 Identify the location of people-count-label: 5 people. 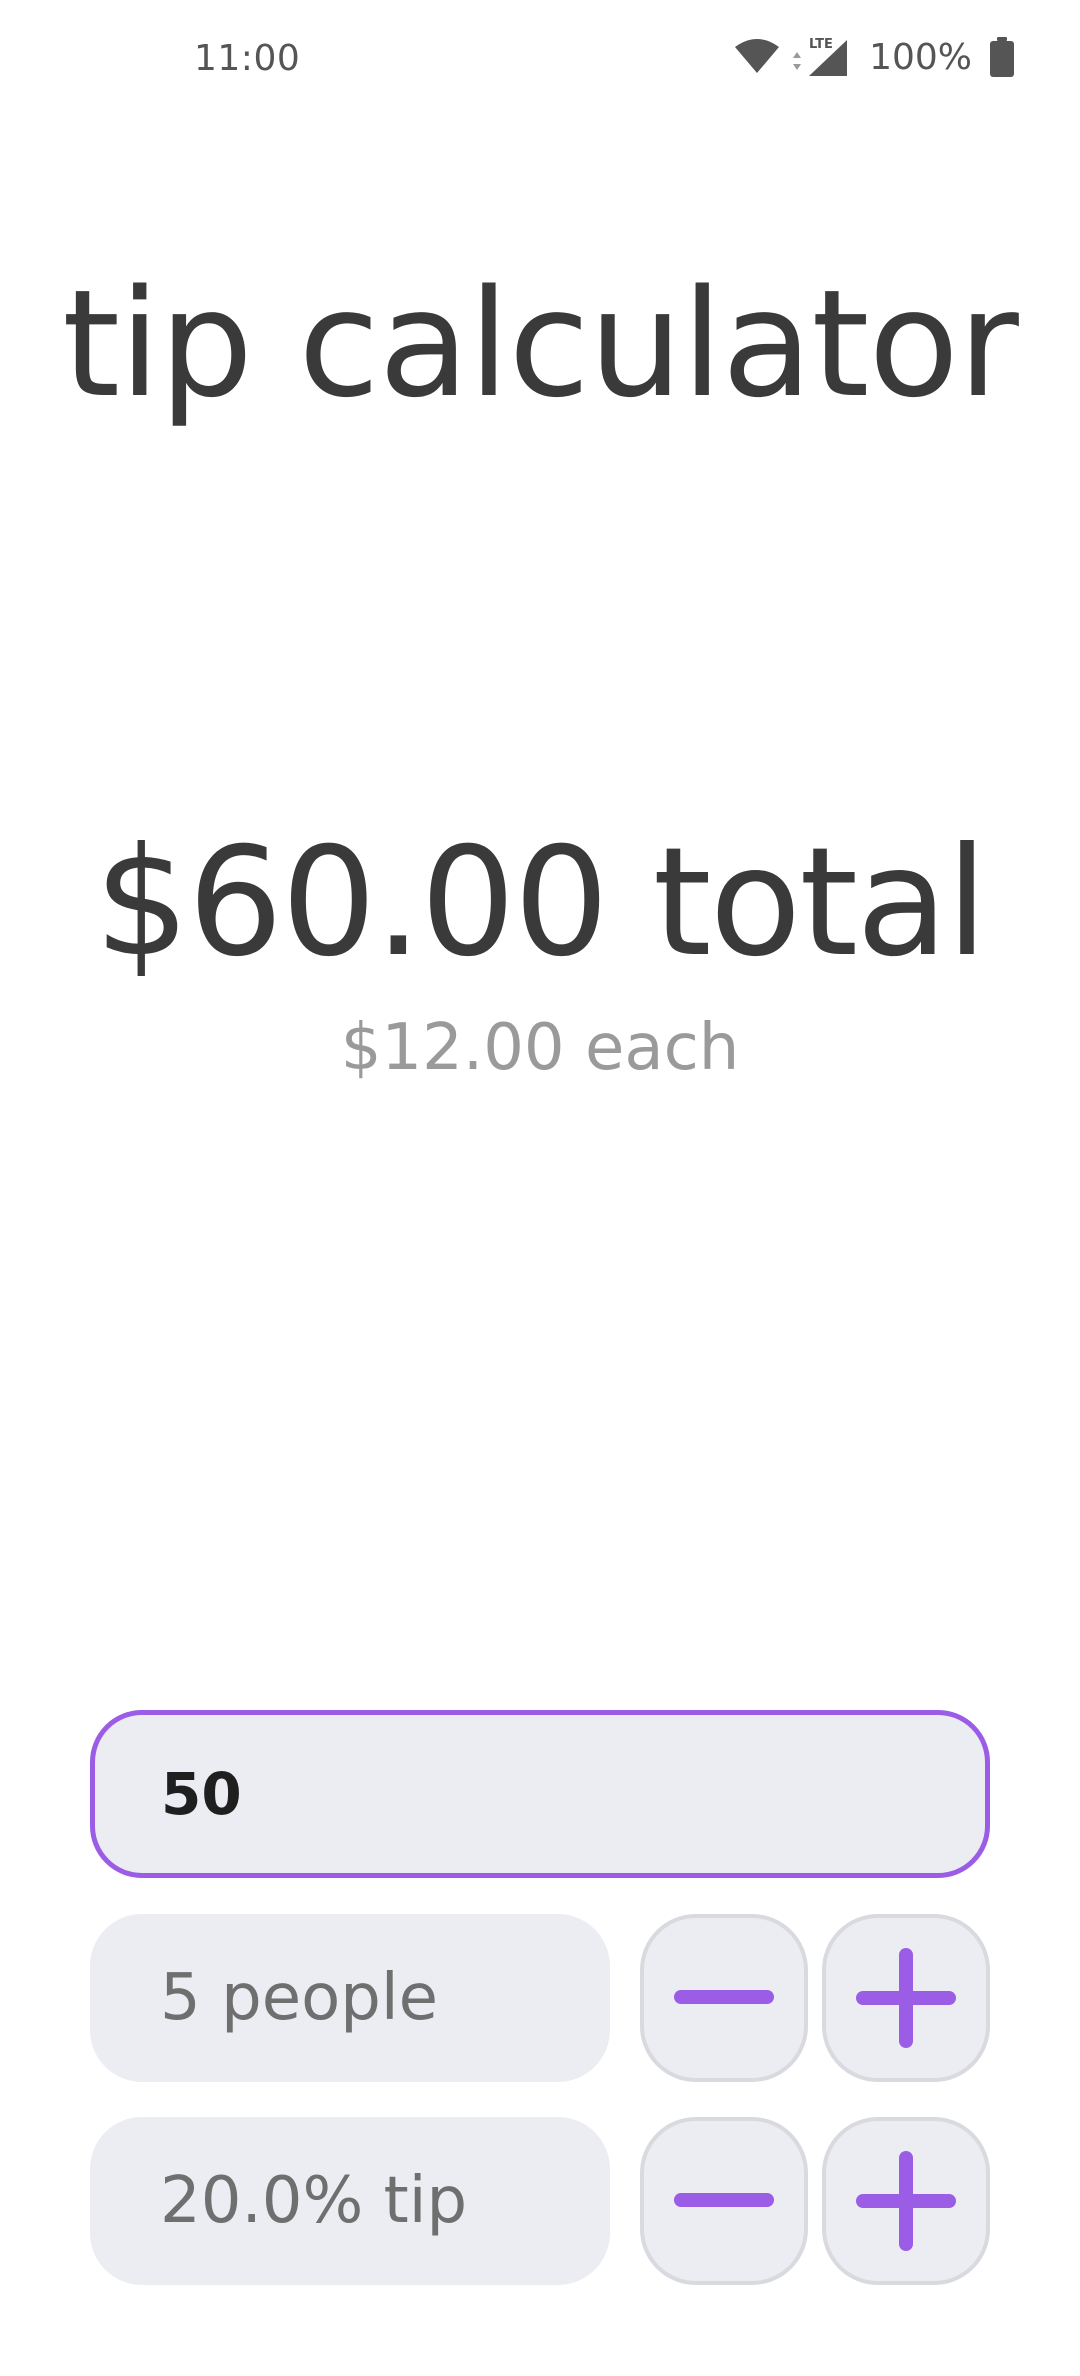
(299, 1998).